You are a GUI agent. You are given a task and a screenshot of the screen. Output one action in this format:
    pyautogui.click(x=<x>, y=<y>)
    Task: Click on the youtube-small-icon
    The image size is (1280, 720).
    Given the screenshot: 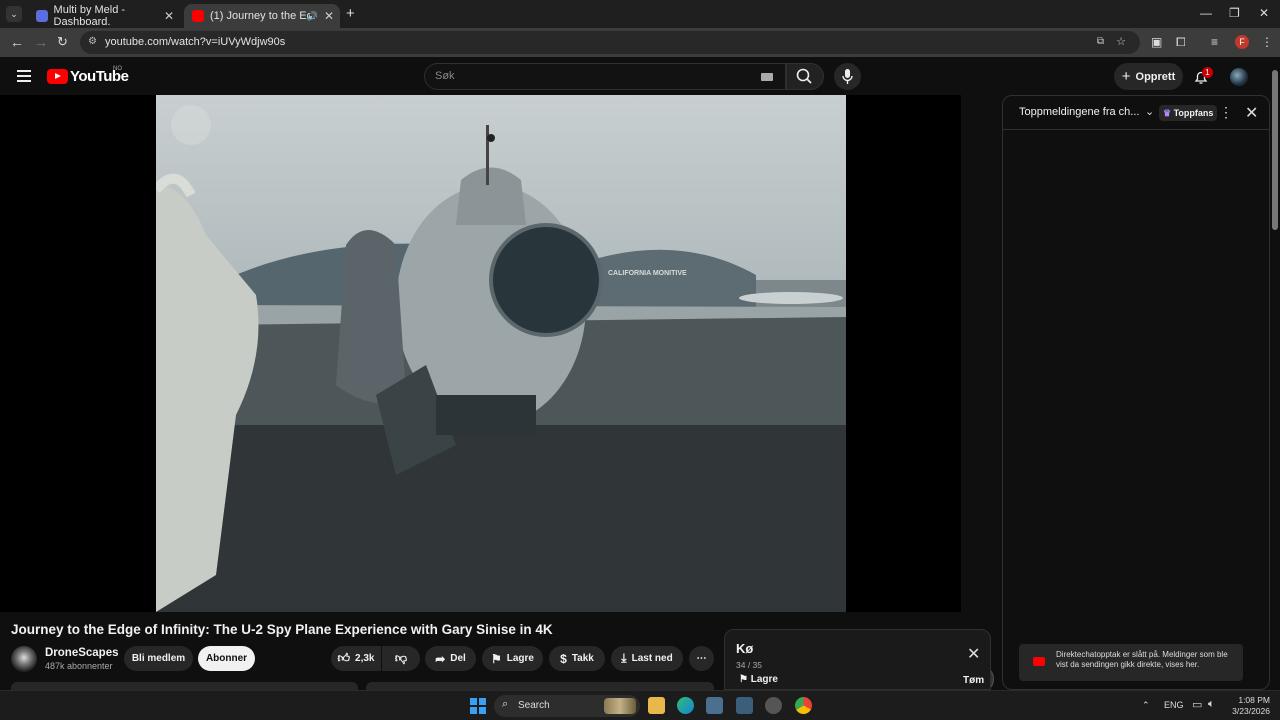 What is the action you would take?
    pyautogui.click(x=1039, y=661)
    